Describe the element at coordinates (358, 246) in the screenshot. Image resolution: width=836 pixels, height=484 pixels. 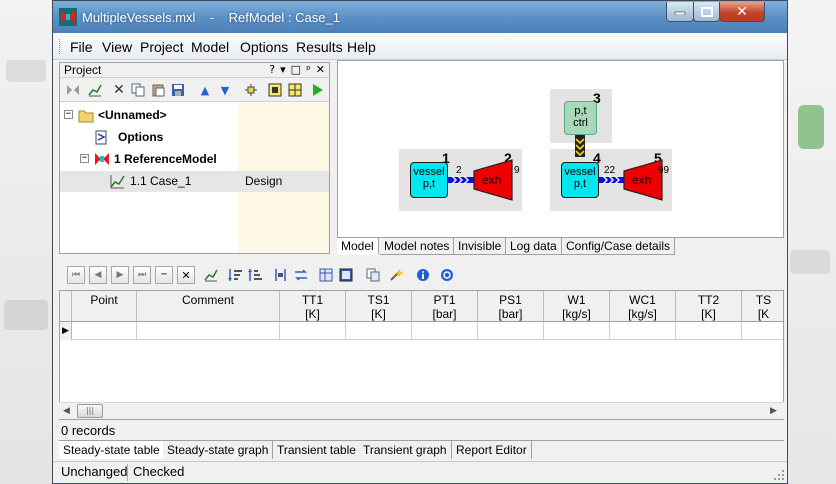
I see `tab-model: Model` at that location.